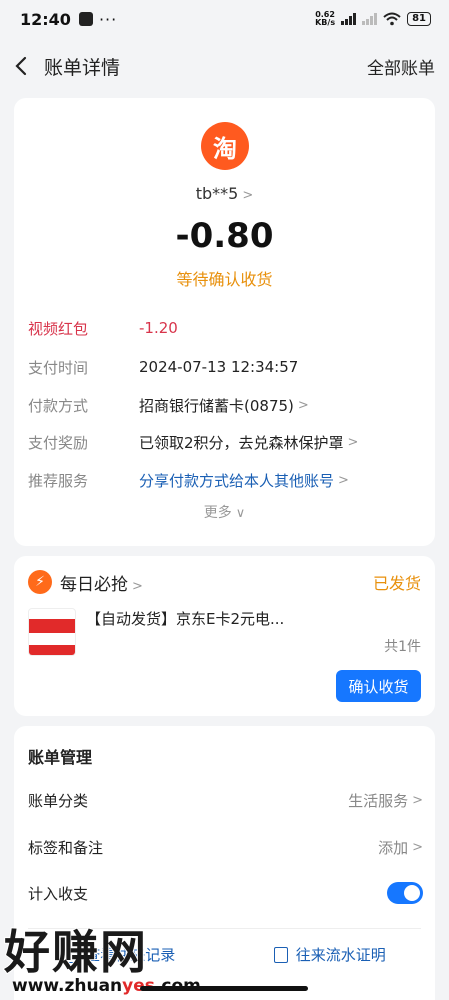  Describe the element at coordinates (216, 405) in the screenshot. I see `detail-value: 招商银行储蓄卡(0875)` at that location.